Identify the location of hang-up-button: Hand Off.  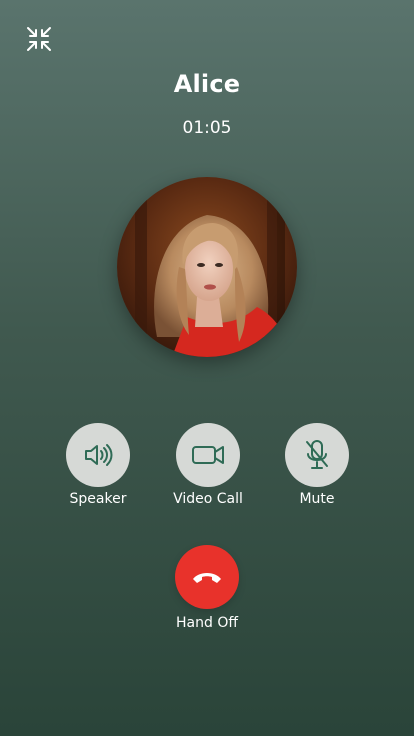
(207, 588).